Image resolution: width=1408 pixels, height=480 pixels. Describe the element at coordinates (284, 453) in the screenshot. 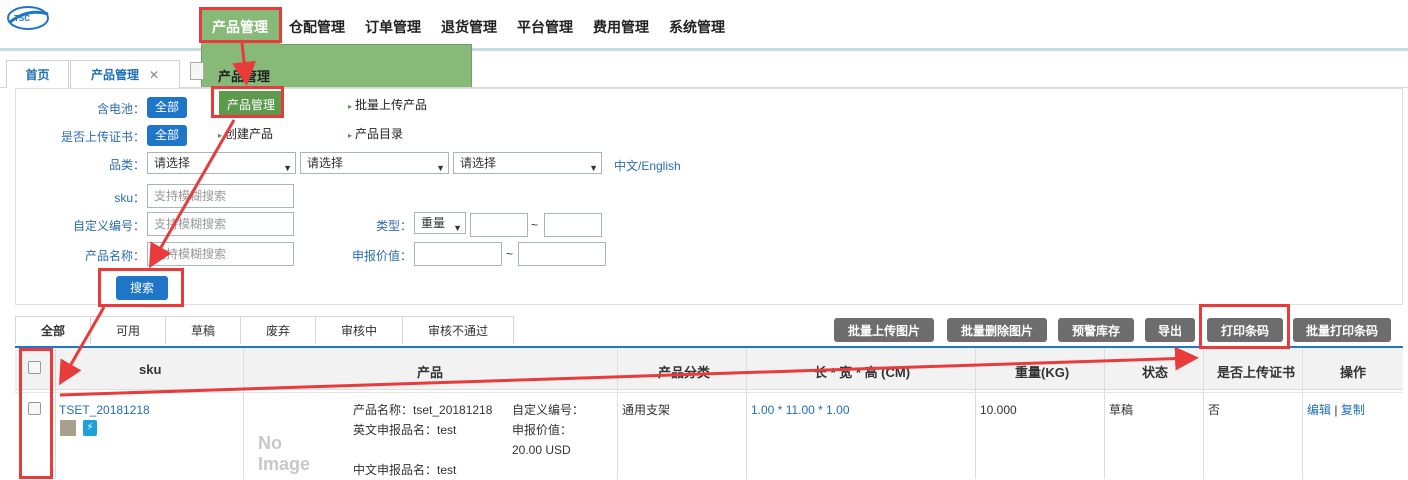

I see `no-image-text: No Image` at that location.